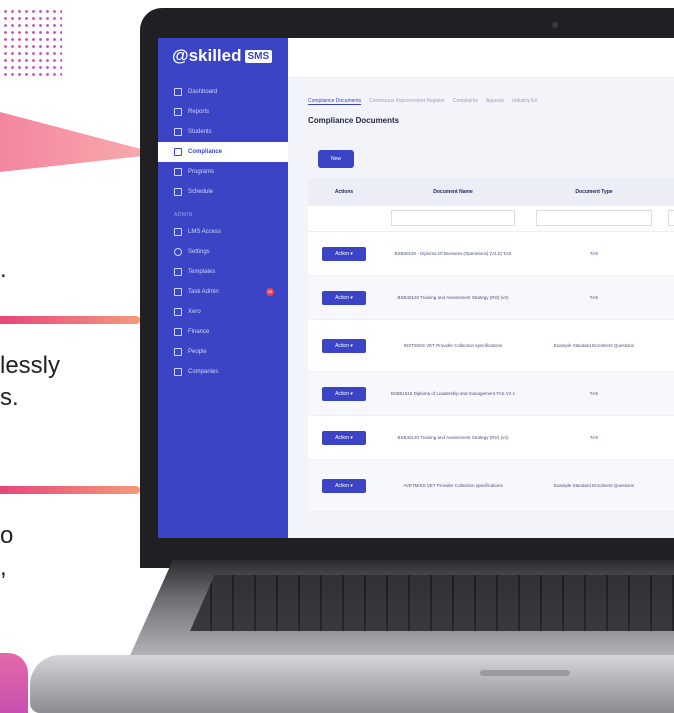 The image size is (674, 713). What do you see at coordinates (203, 292) in the screenshot?
I see `sidebar-item-label: Task Admin` at bounding box center [203, 292].